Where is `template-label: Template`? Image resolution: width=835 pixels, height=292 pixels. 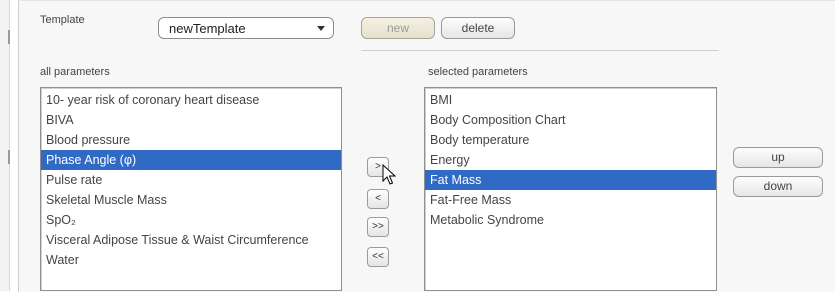
template-label: Template is located at coordinates (62, 20).